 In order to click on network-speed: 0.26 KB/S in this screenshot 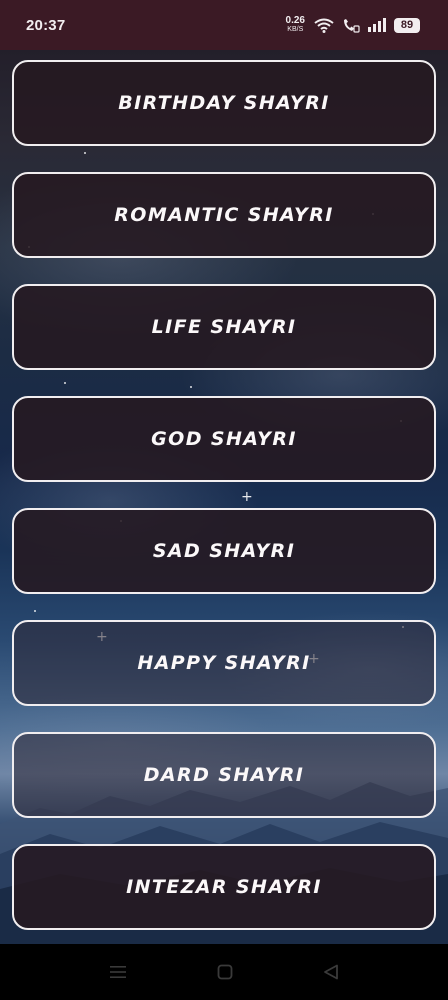, I will do `click(295, 25)`.